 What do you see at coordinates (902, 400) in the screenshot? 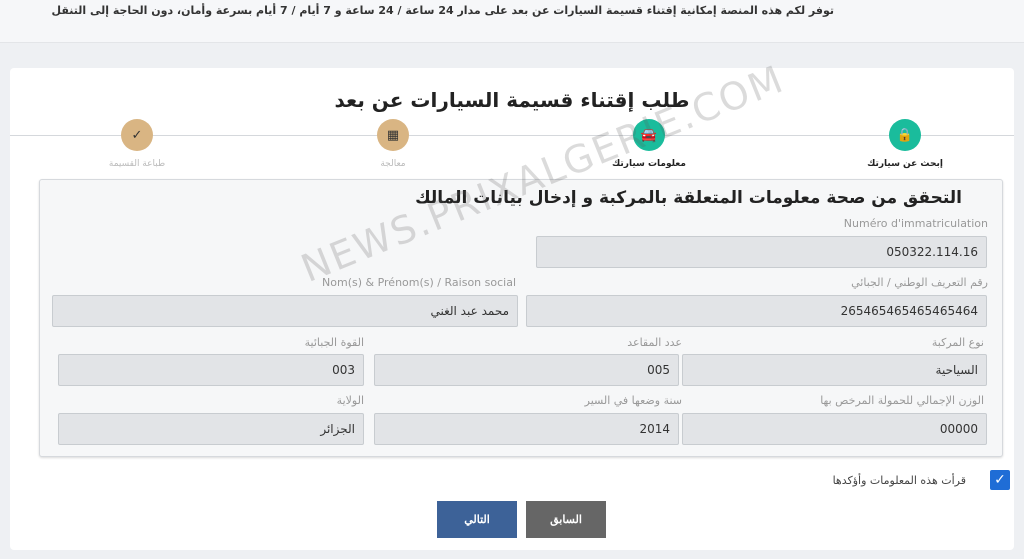
I see `gross-weight-label: الوزن الإجمالي للحمولة المرخص بها` at bounding box center [902, 400].